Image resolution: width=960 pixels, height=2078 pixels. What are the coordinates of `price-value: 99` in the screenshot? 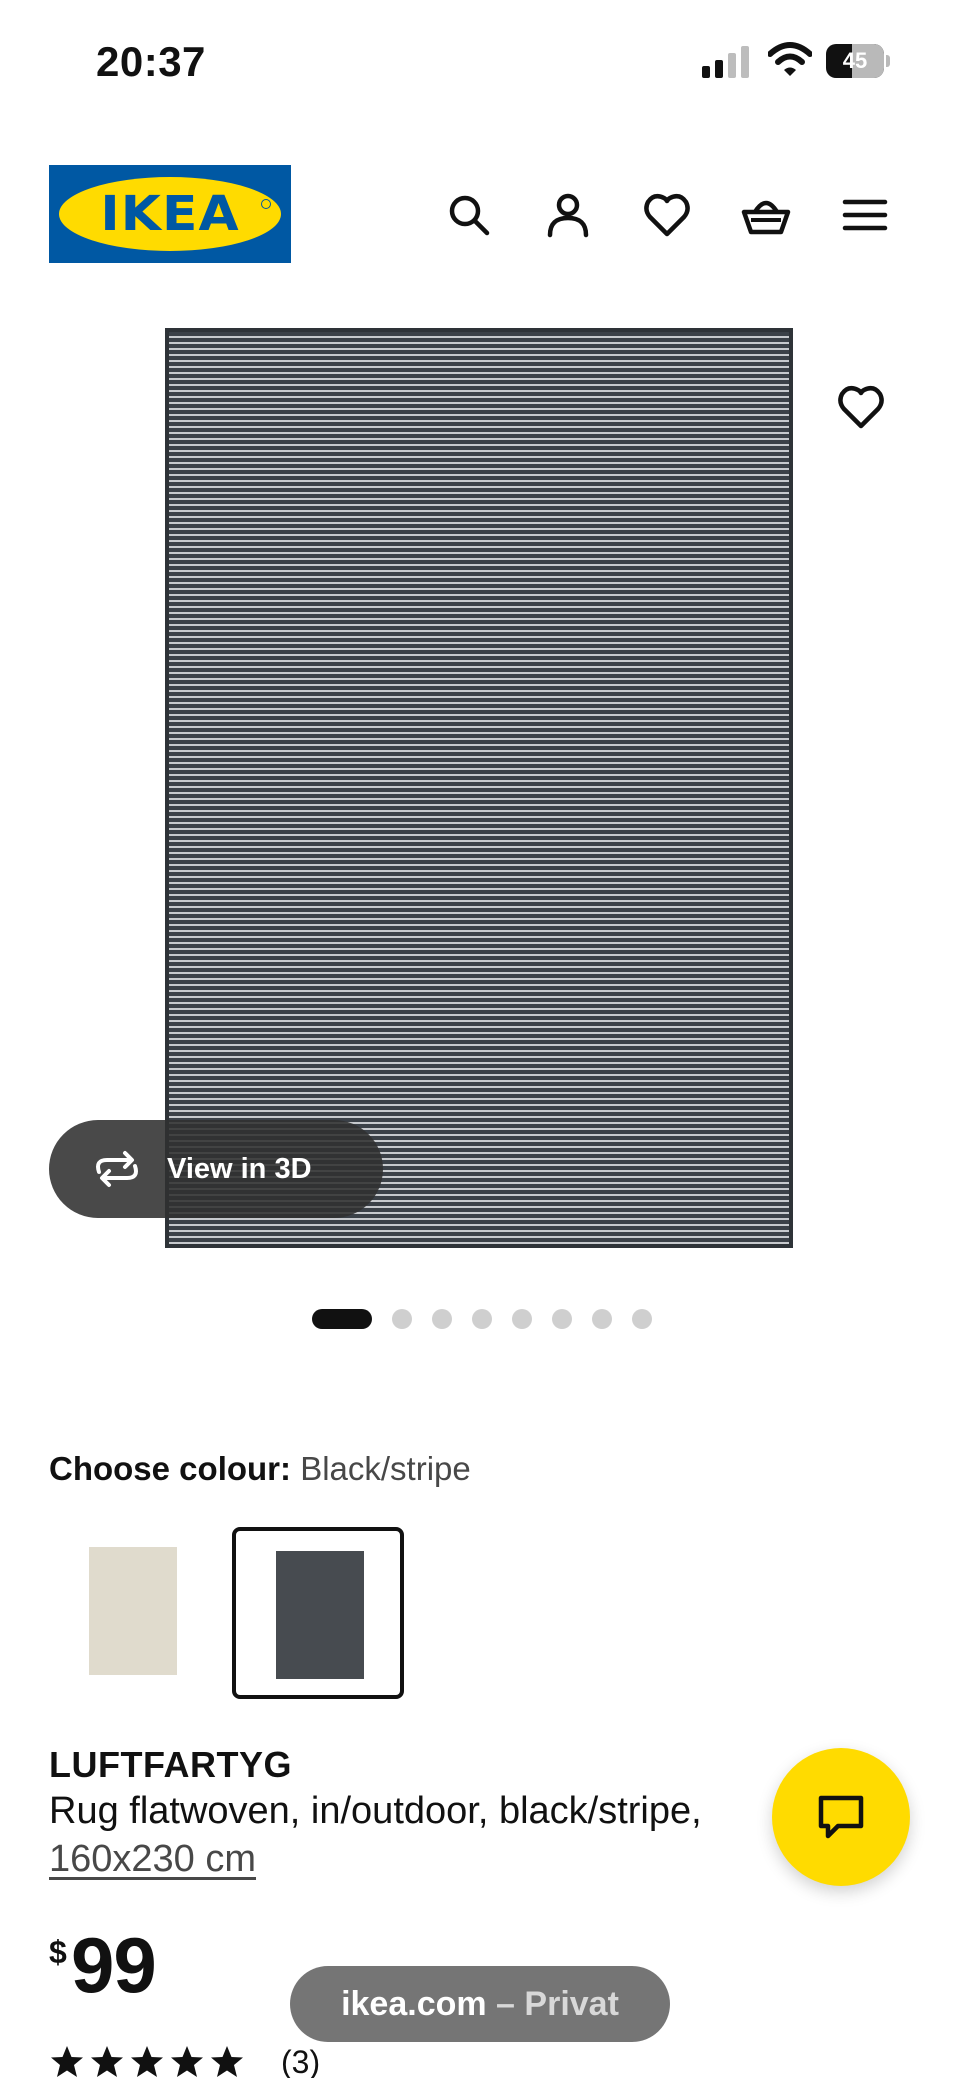 It's located at (114, 1965).